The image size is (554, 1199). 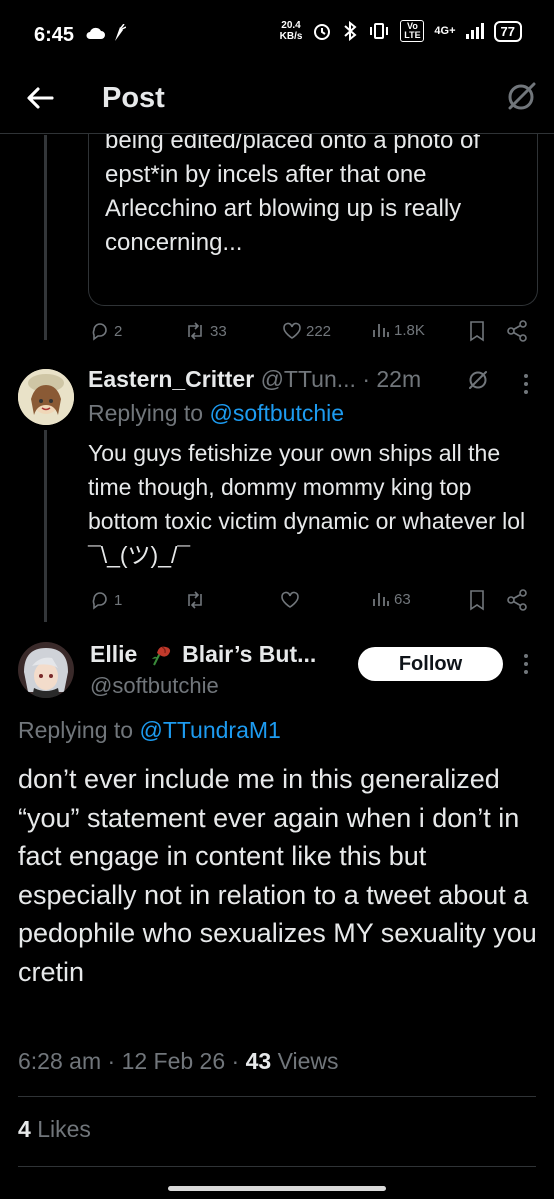 I want to click on repost-button, so click(x=195, y=600).